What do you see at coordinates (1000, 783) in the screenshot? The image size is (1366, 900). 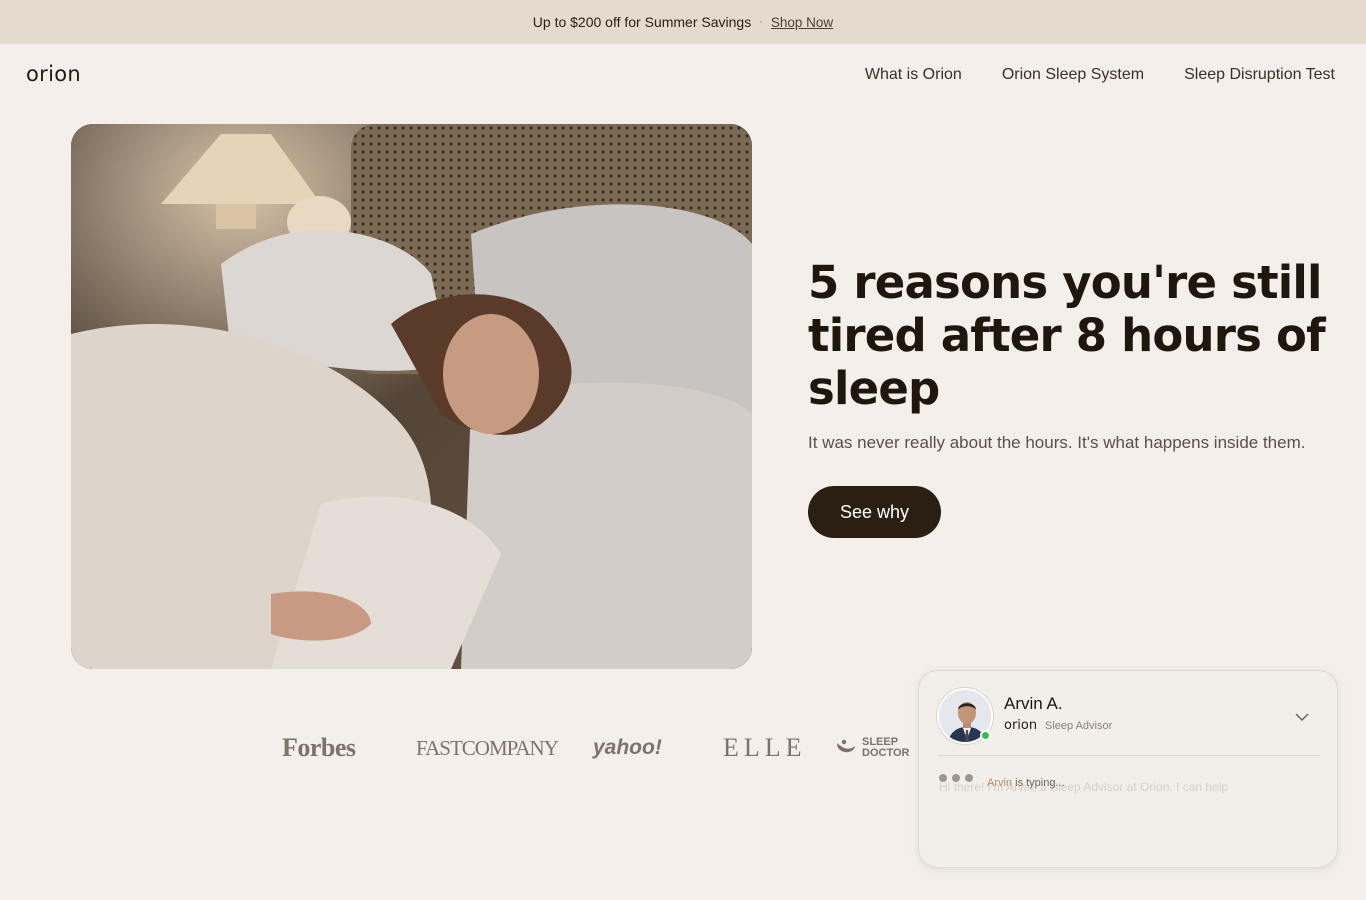 I see `typing-name: Arvin` at bounding box center [1000, 783].